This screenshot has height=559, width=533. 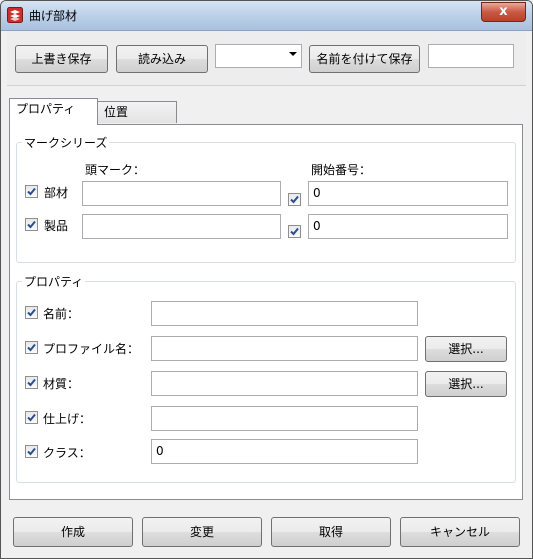 I want to click on assembly-label: 製品, so click(x=56, y=226).